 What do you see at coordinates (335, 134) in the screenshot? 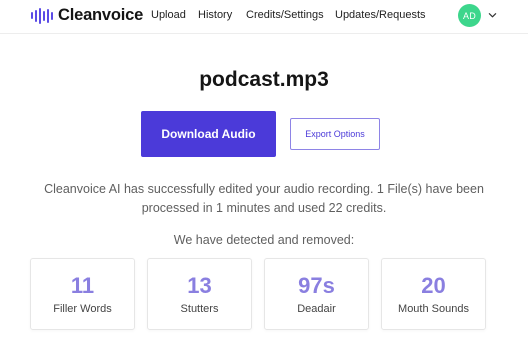
I see `export-options-button: Export Options` at bounding box center [335, 134].